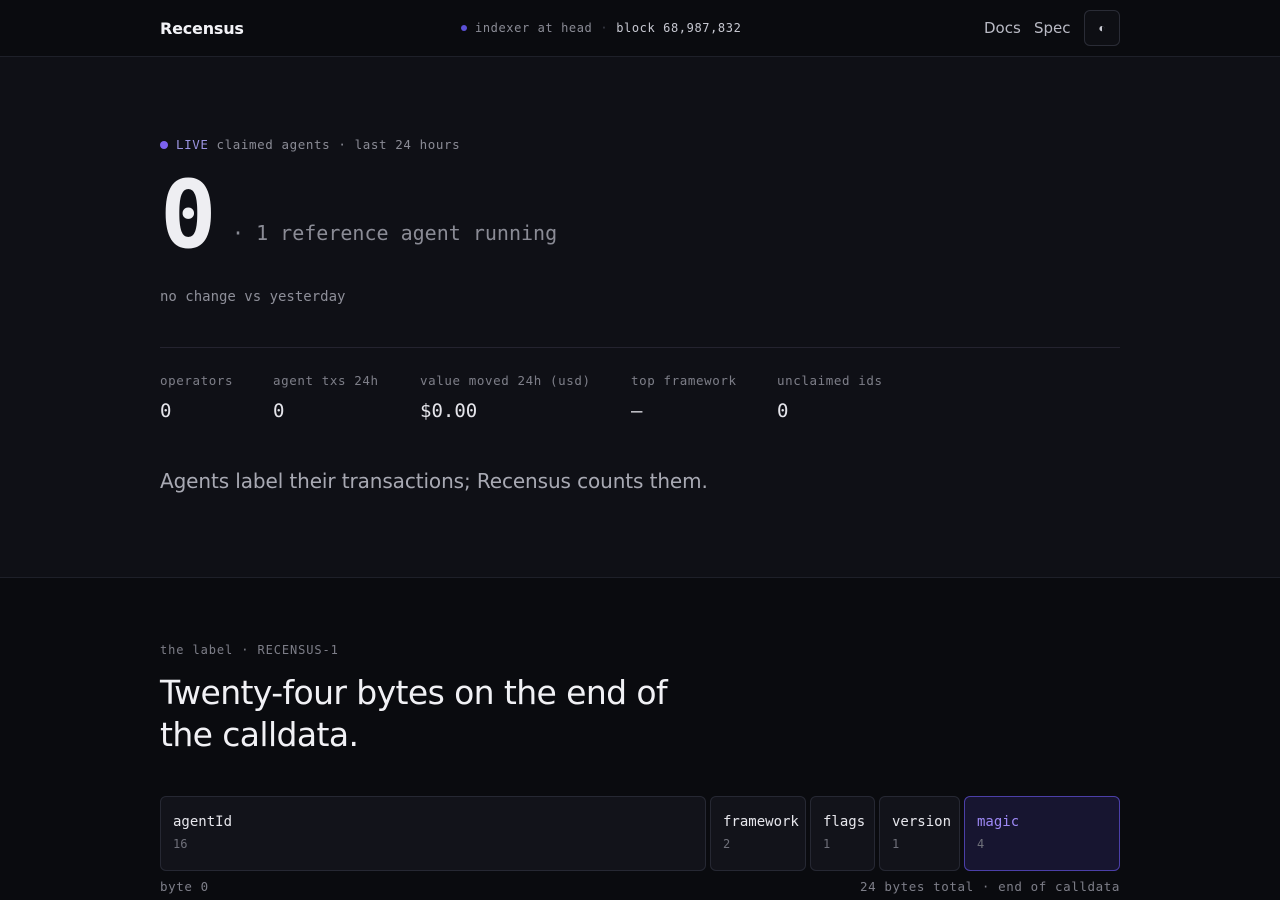 The width and height of the screenshot is (1280, 900). What do you see at coordinates (164, 144) in the screenshot?
I see `live-dot-icon` at bounding box center [164, 144].